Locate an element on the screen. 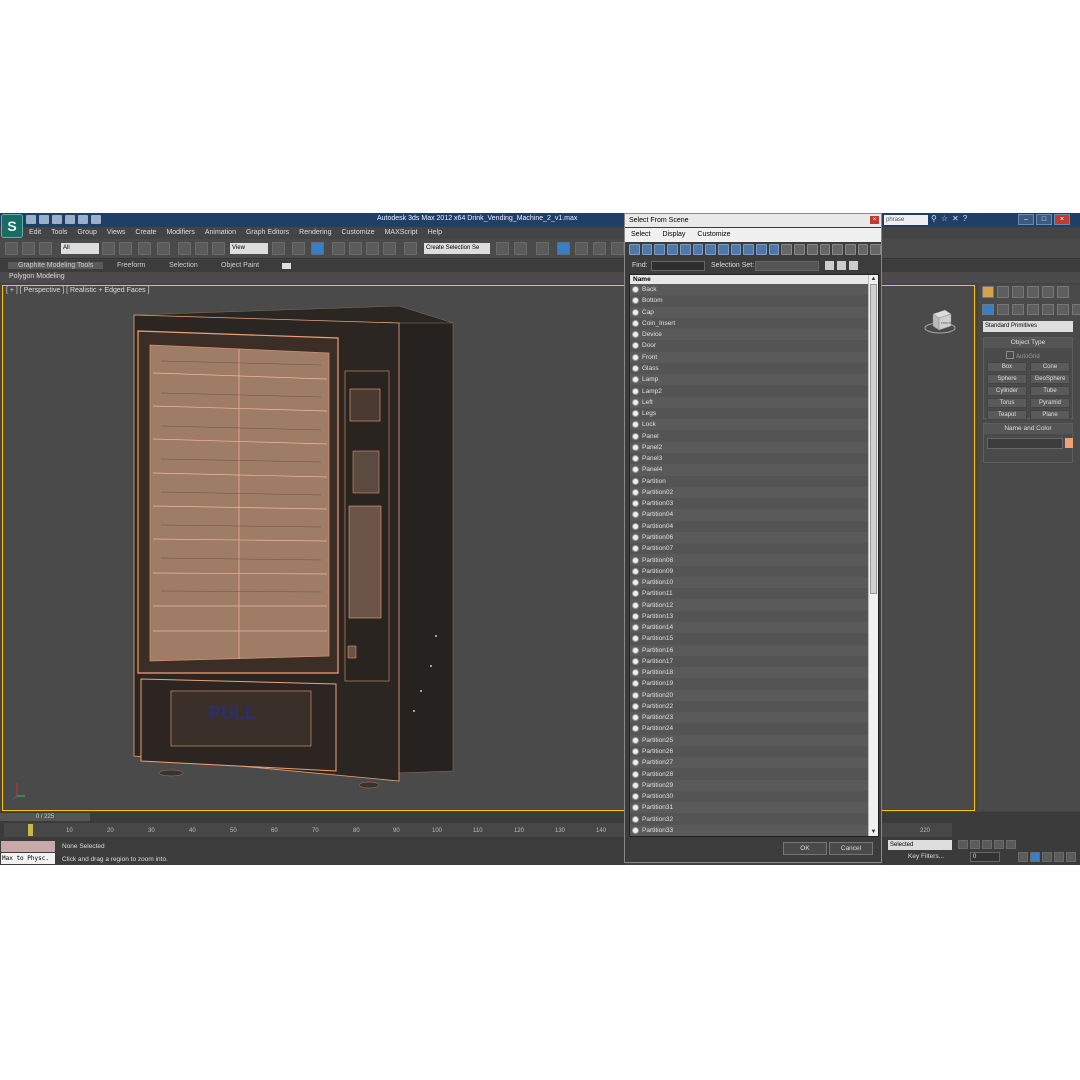 The width and height of the screenshot is (1080, 1080). search-input: phrase is located at coordinates (906, 220).